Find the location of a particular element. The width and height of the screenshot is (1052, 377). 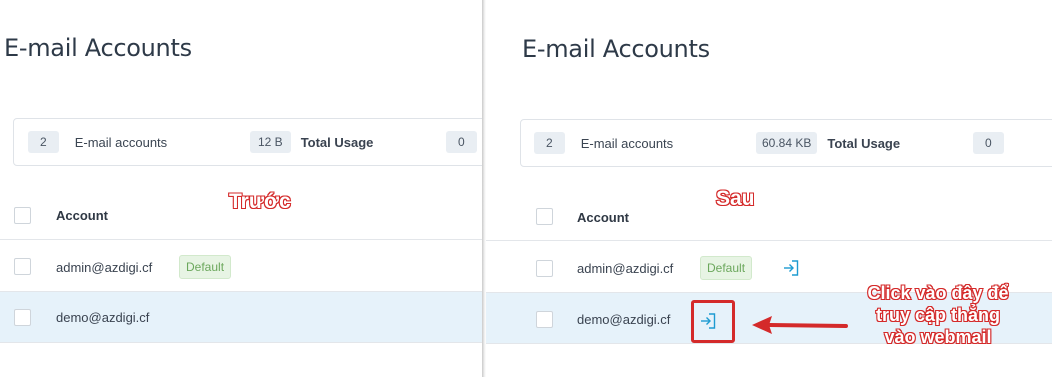

webmail-login-icon is located at coordinates (791, 268).